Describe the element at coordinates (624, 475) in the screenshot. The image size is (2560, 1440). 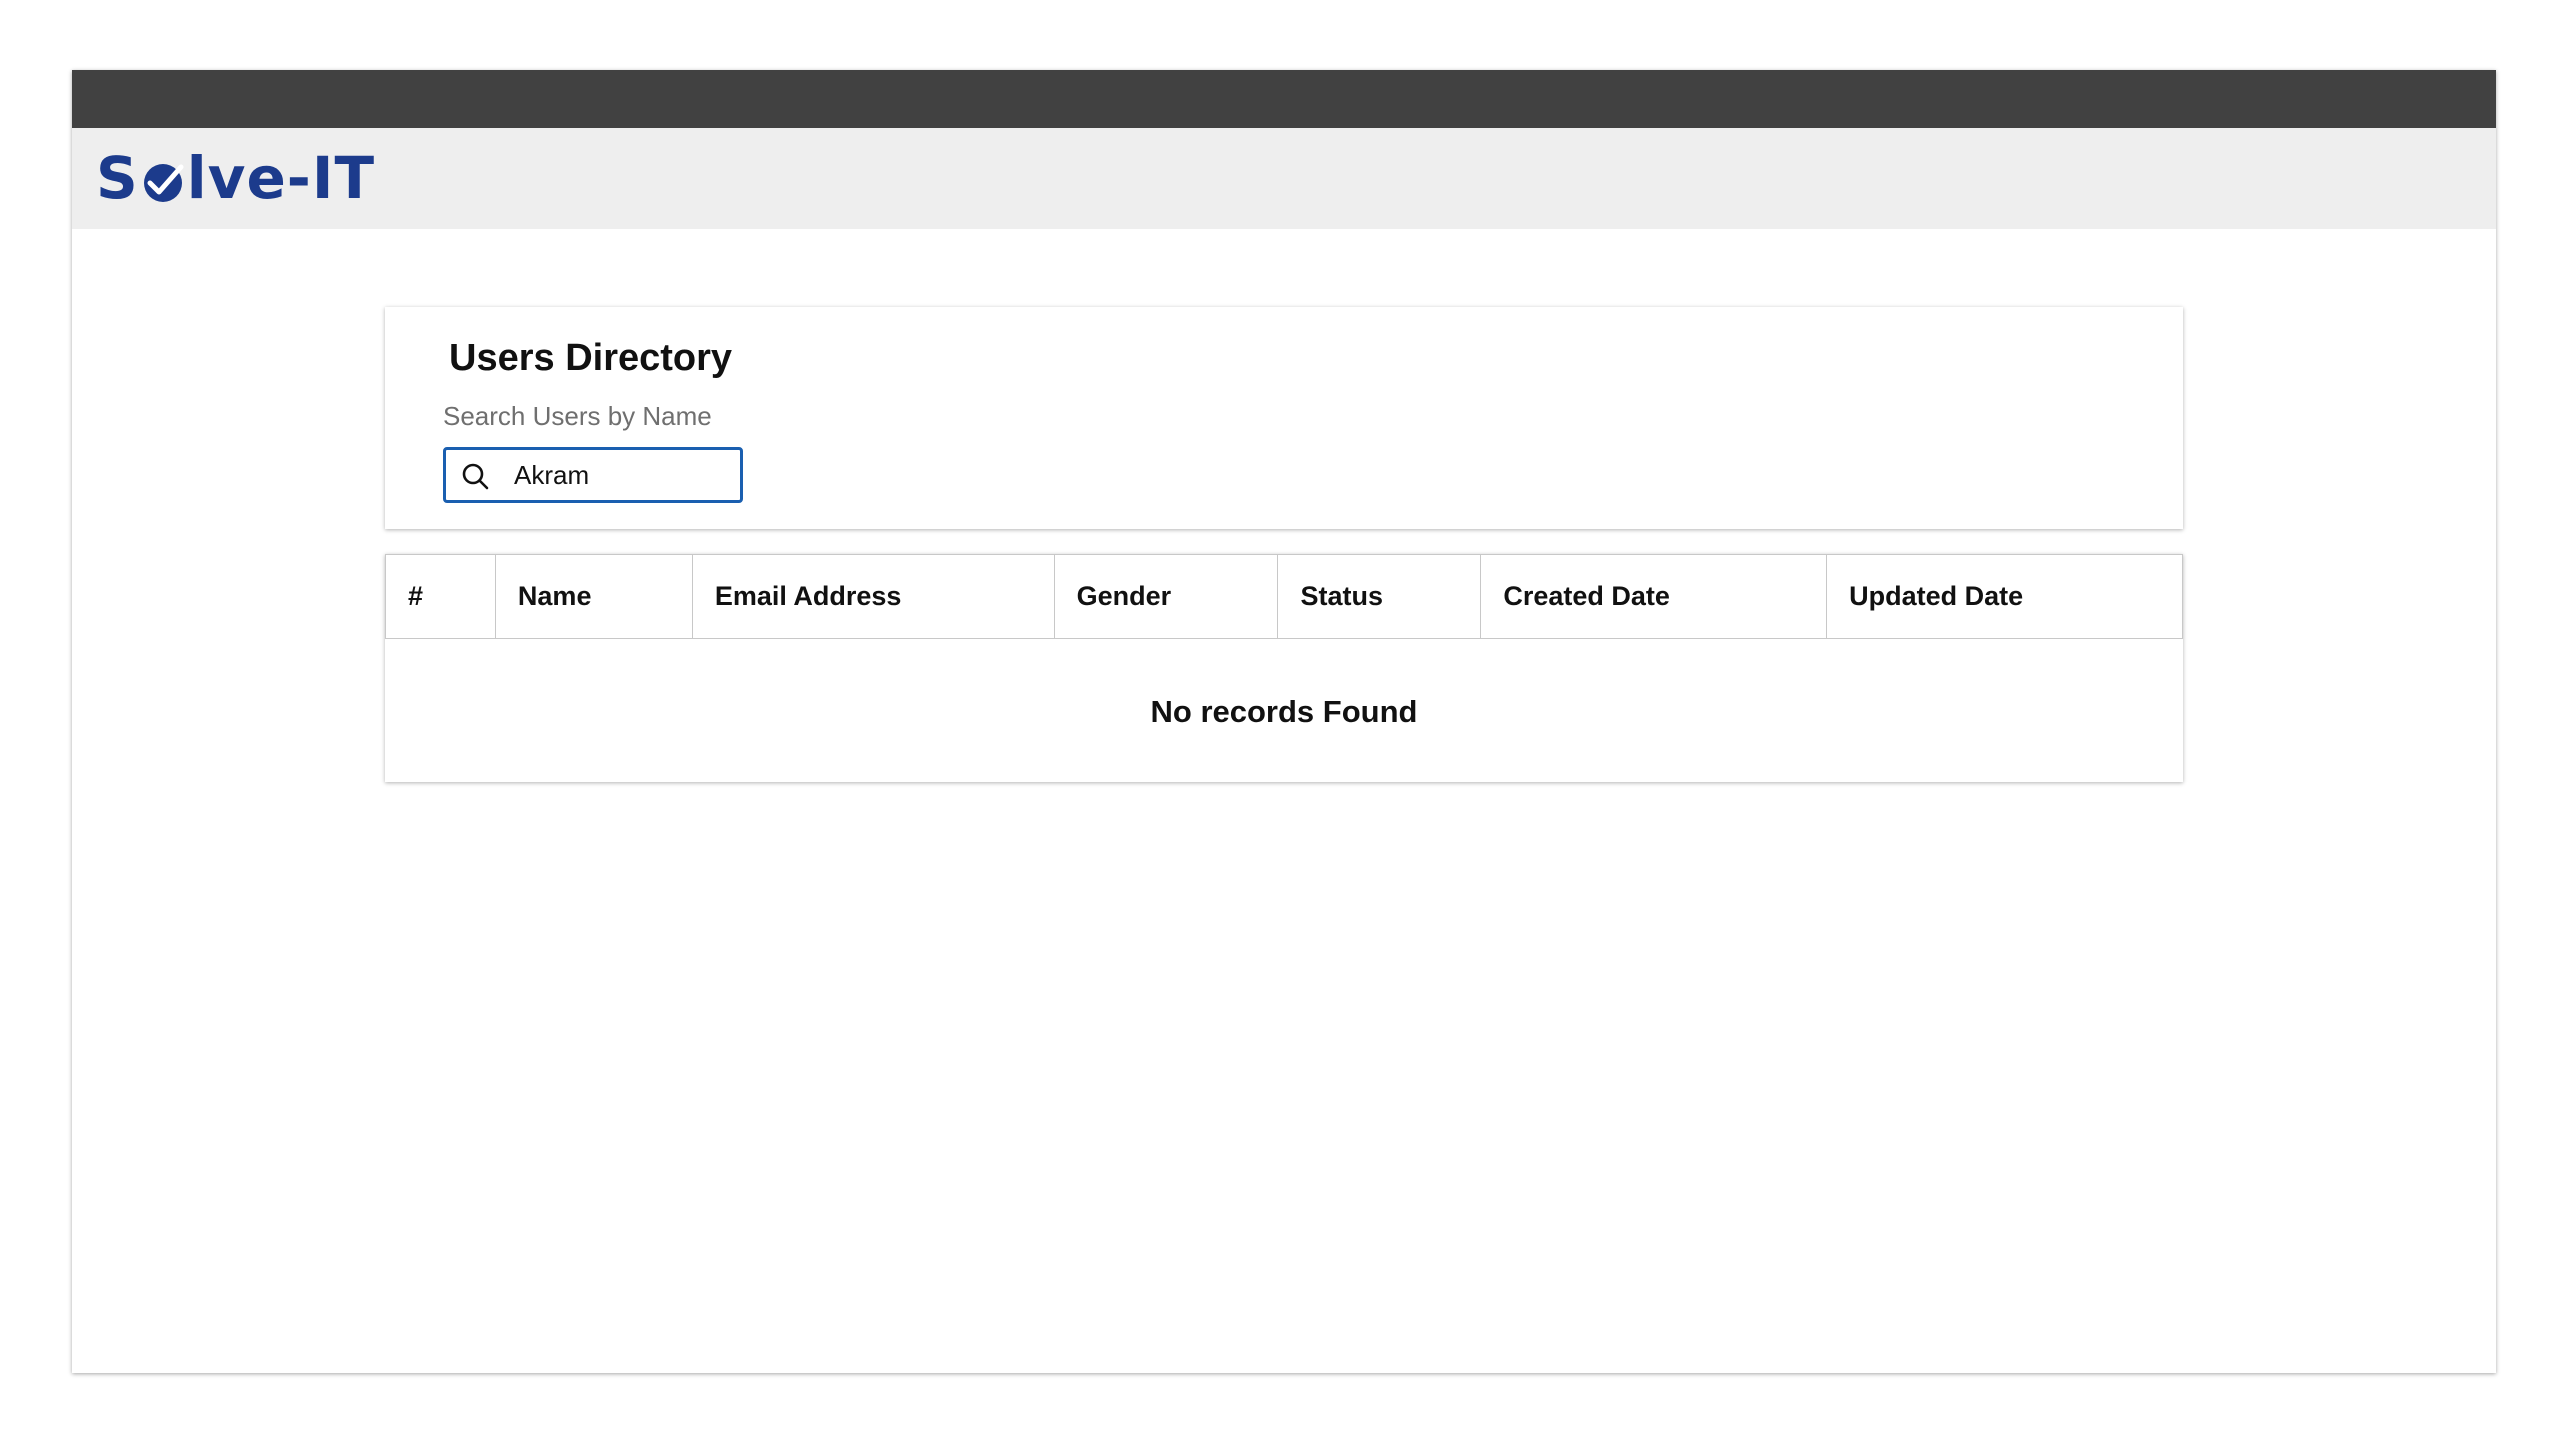
I see `search-input` at that location.